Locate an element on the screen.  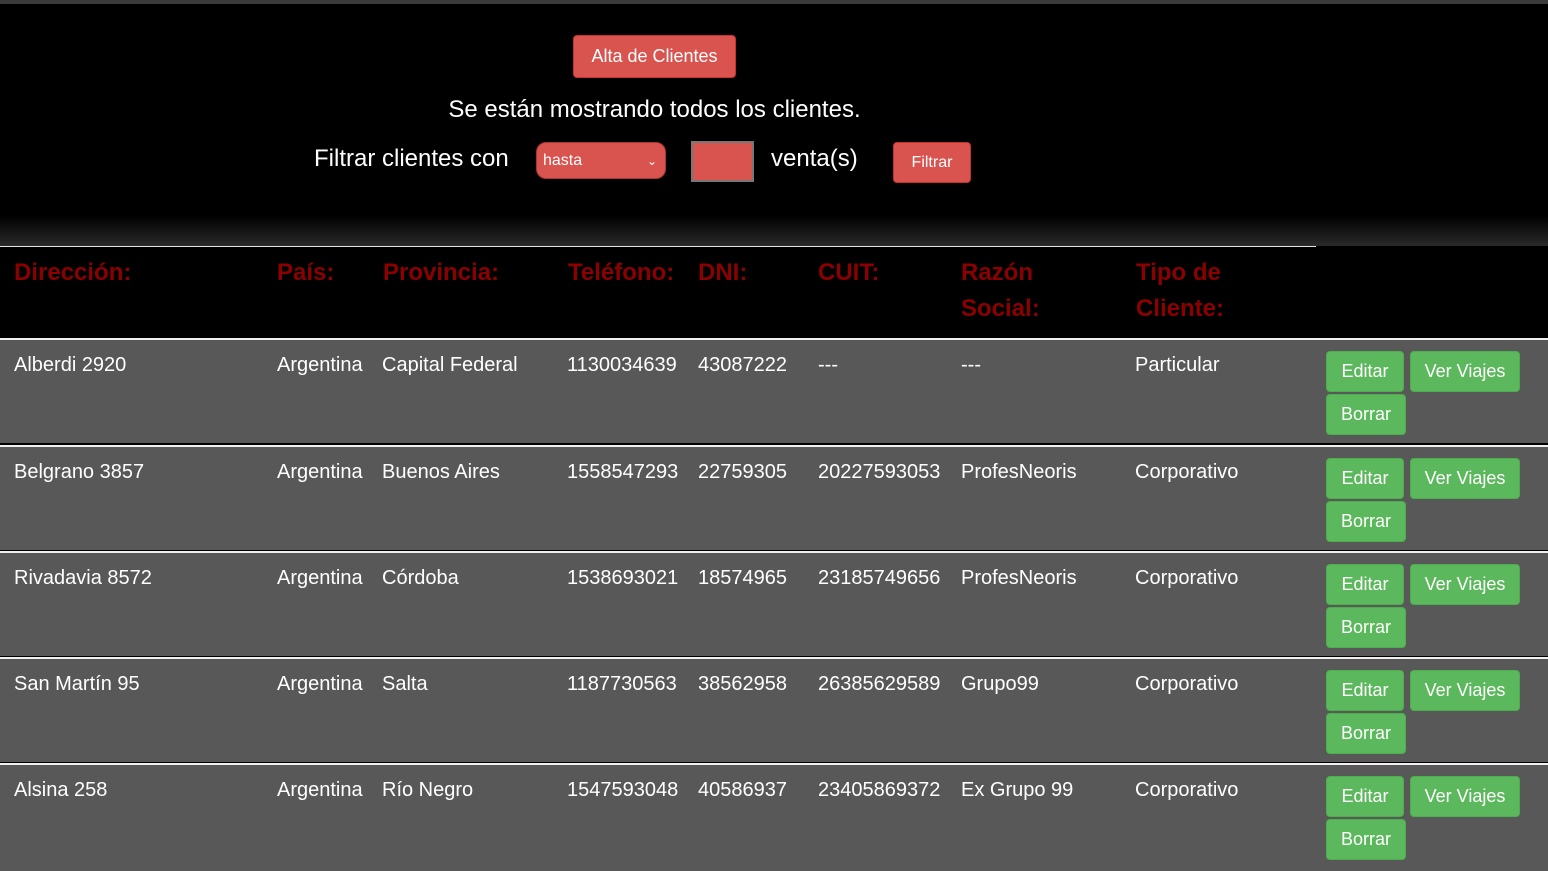
cell-dni: 38562958 is located at coordinates (742, 684).